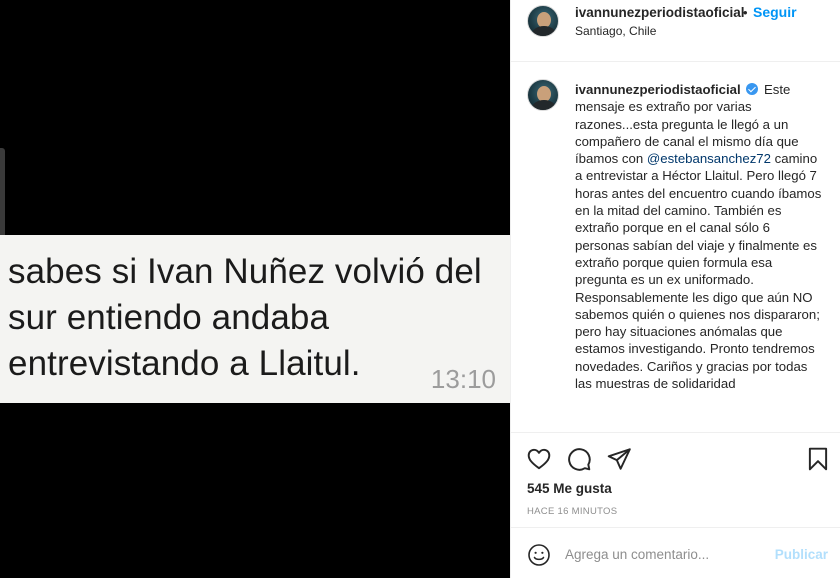 Image resolution: width=840 pixels, height=578 pixels. Describe the element at coordinates (572, 511) in the screenshot. I see `post-timestamp: HACE 16 MINUTOS` at that location.